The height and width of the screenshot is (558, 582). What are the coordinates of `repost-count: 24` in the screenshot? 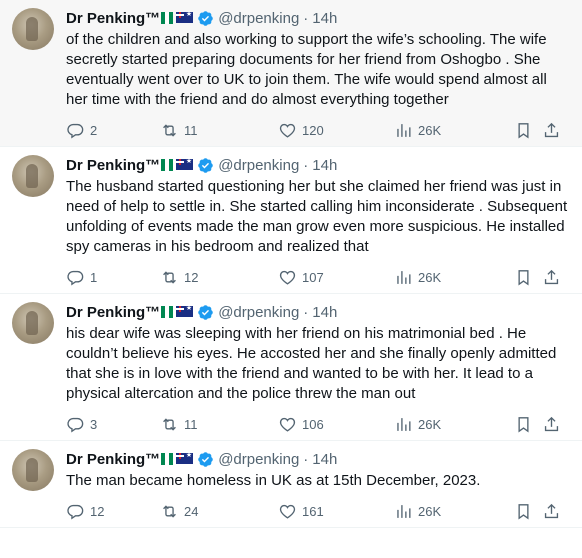 It's located at (191, 511).